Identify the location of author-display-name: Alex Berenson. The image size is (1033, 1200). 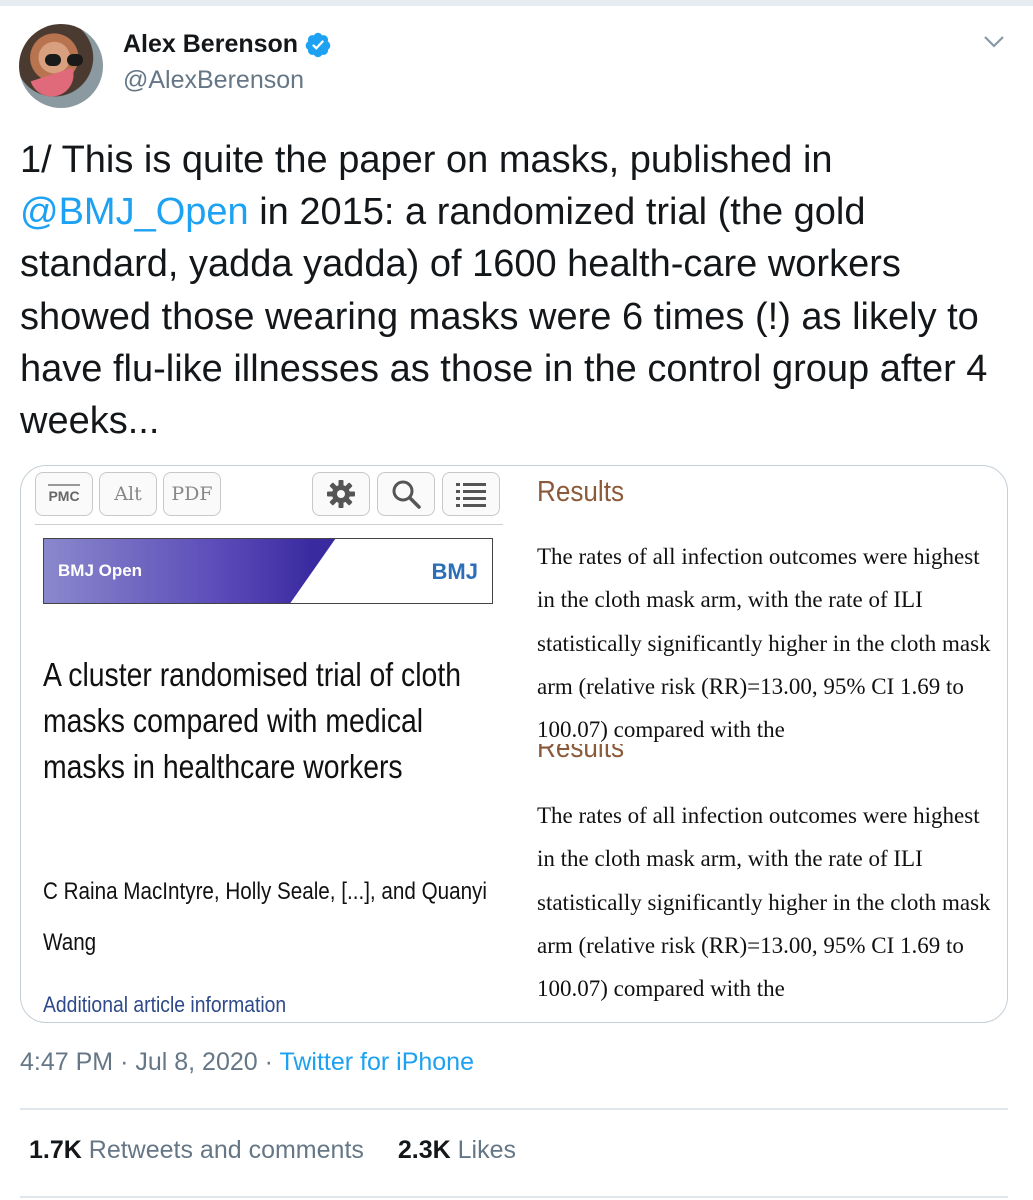
(210, 44).